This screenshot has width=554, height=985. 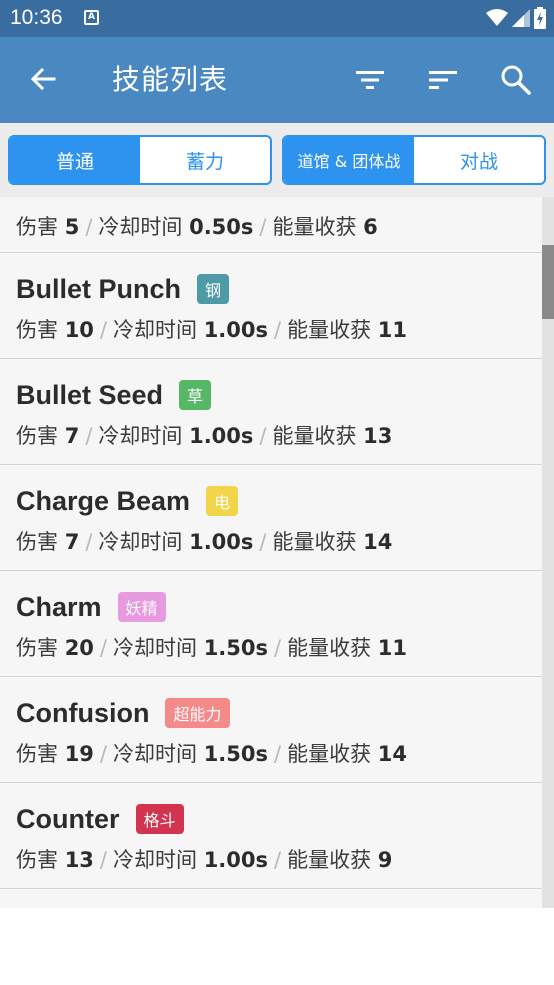 I want to click on move-name-line: Confusion 超能力, so click(x=123, y=713).